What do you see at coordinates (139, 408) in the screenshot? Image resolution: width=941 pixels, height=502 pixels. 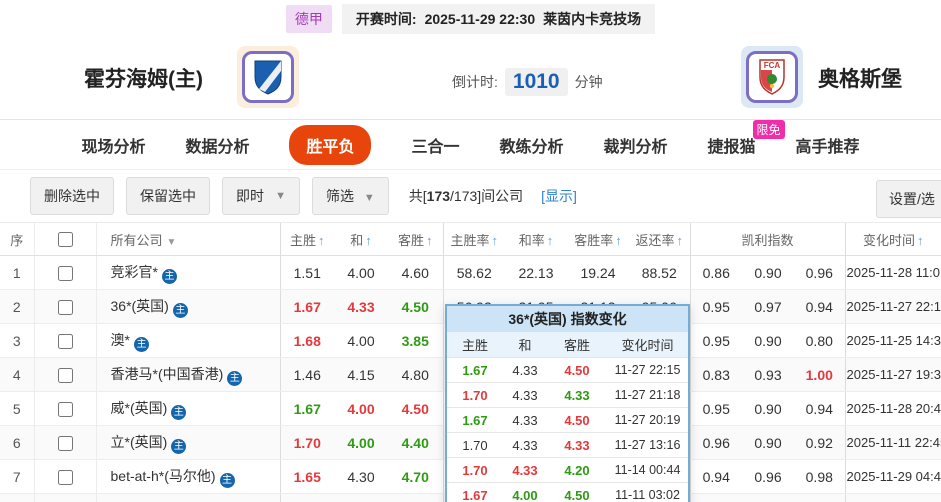 I see `company-name: 威*(英国)` at bounding box center [139, 408].